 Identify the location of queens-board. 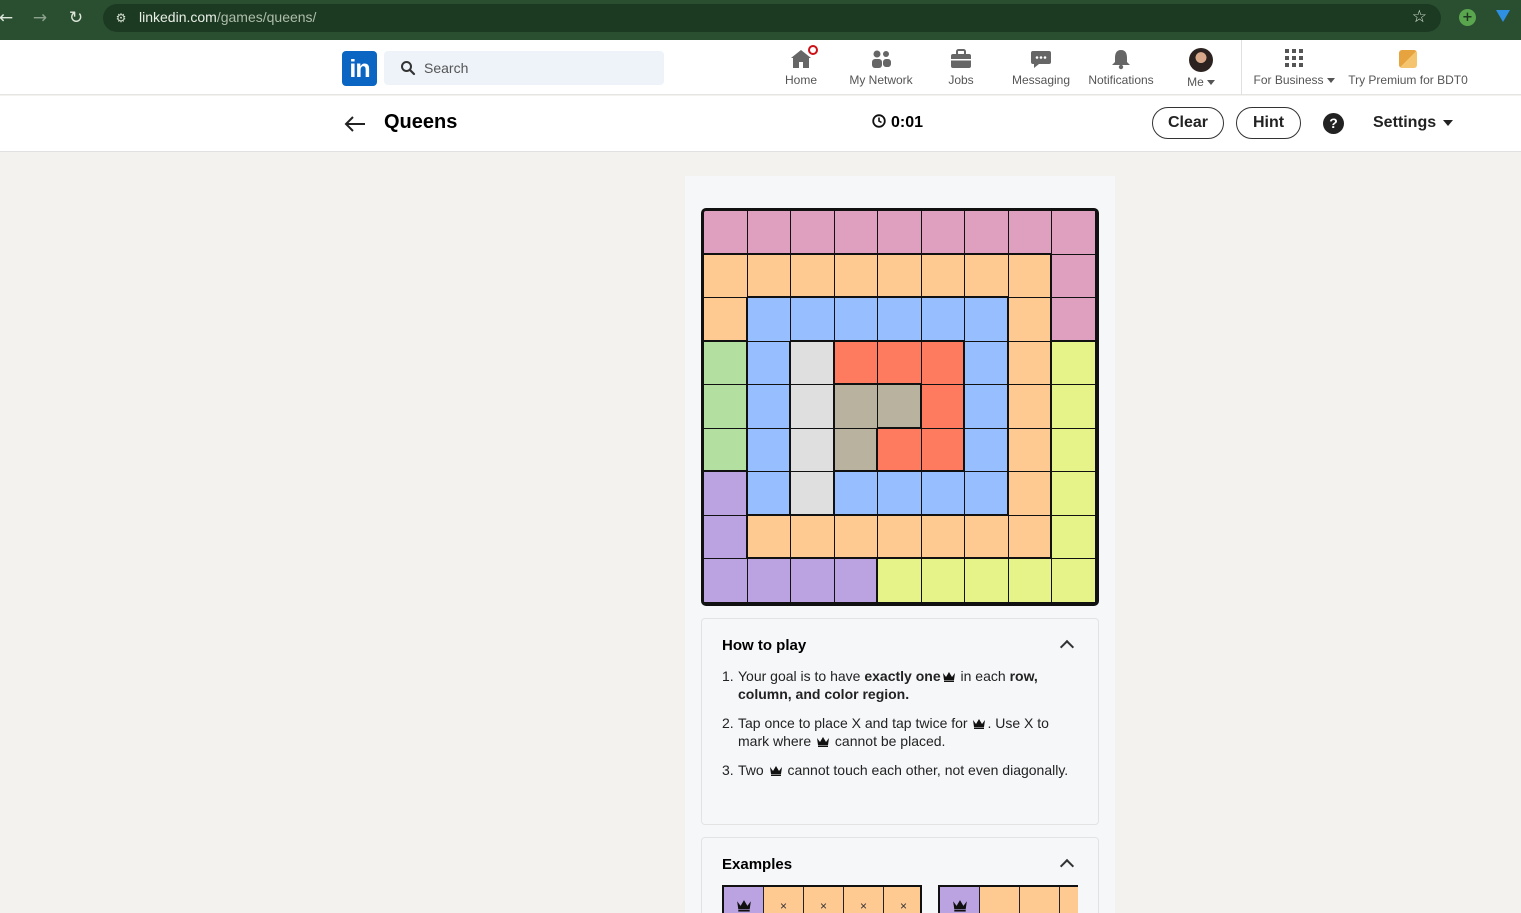
(900, 407).